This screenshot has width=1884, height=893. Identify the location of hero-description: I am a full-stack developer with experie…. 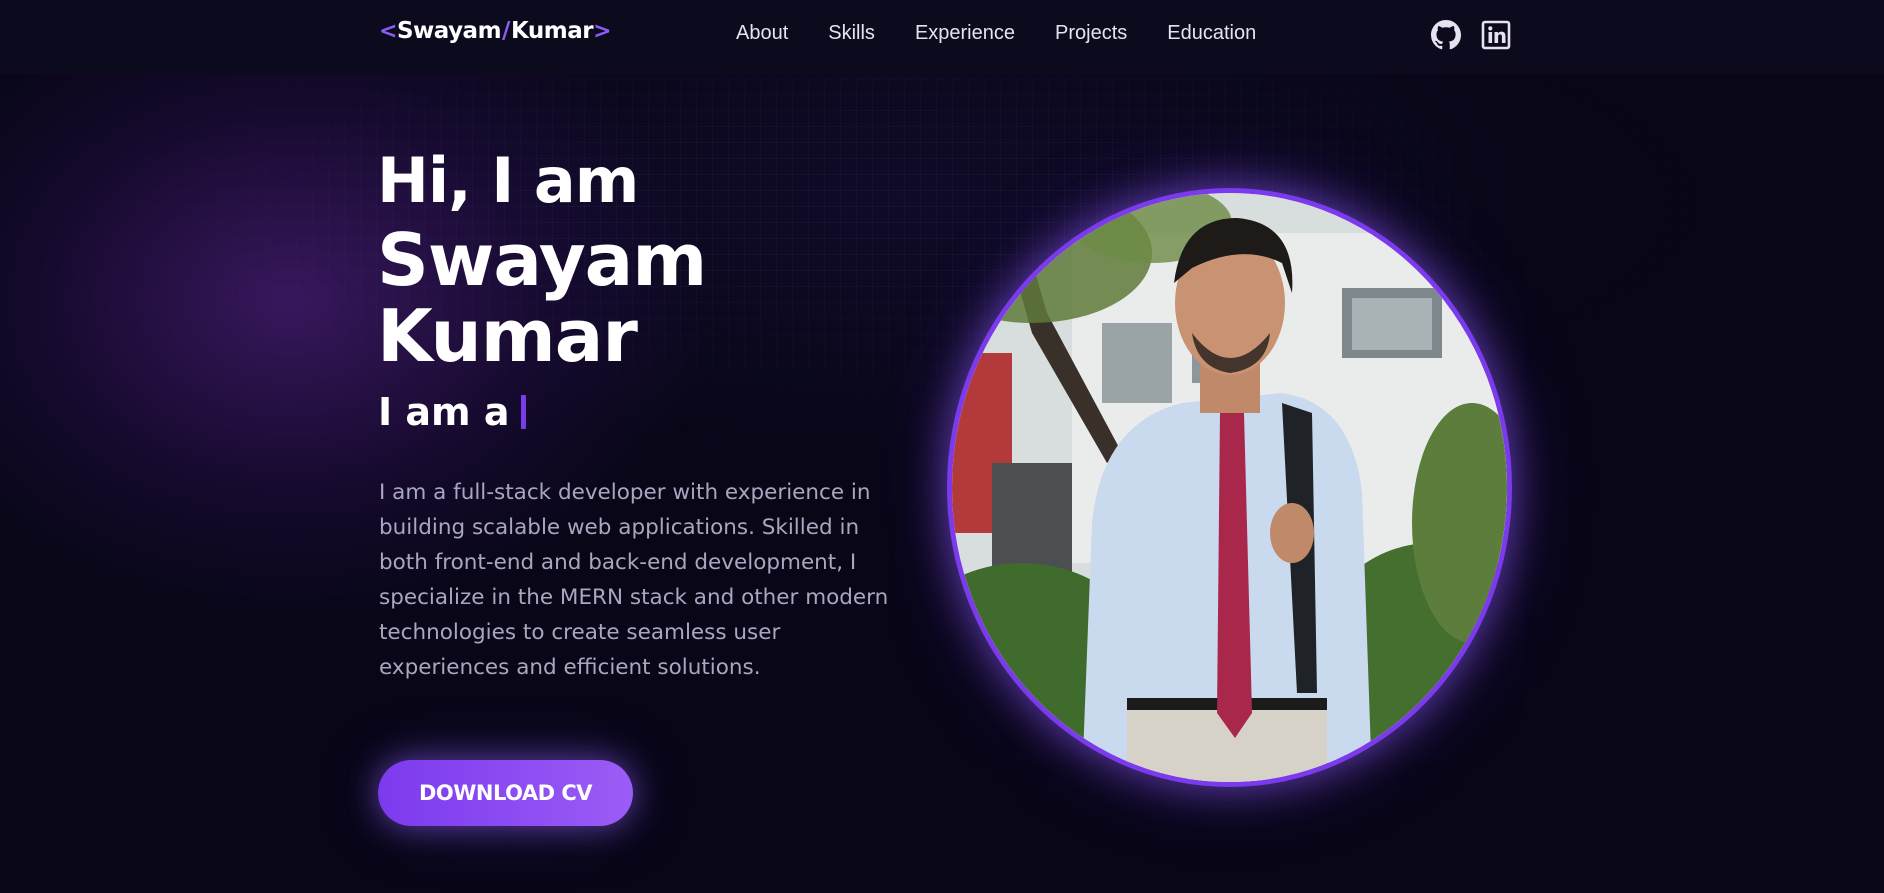
(634, 580).